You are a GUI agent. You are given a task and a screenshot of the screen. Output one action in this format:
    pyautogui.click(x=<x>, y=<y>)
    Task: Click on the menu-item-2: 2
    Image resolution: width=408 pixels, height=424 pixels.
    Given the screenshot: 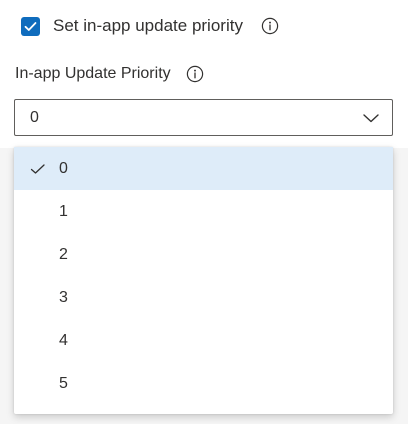 What is the action you would take?
    pyautogui.click(x=203, y=254)
    